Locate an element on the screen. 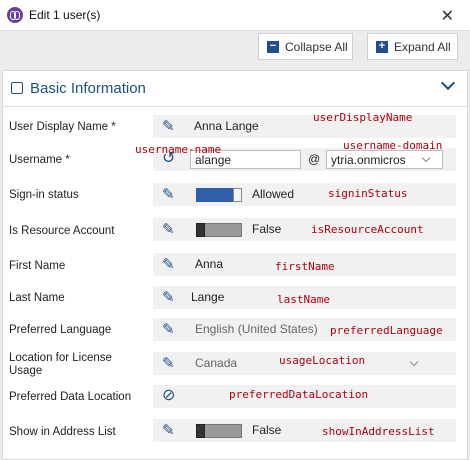 The height and width of the screenshot is (460, 470). annotation-preferred-language: preferredLanguage is located at coordinates (386, 330).